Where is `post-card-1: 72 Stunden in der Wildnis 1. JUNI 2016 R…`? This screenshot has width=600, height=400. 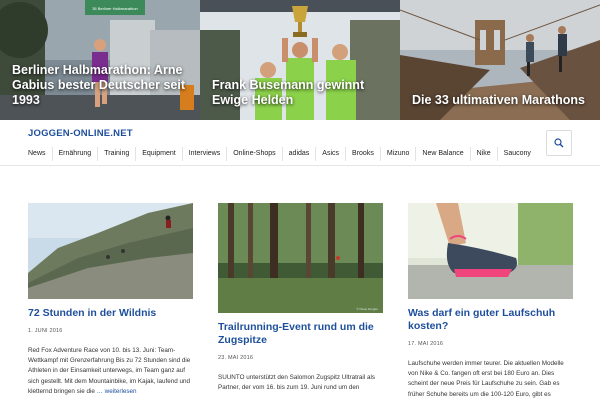 post-card-1: 72 Stunden in der Wildnis 1. JUNI 2016 R… is located at coordinates (110, 300).